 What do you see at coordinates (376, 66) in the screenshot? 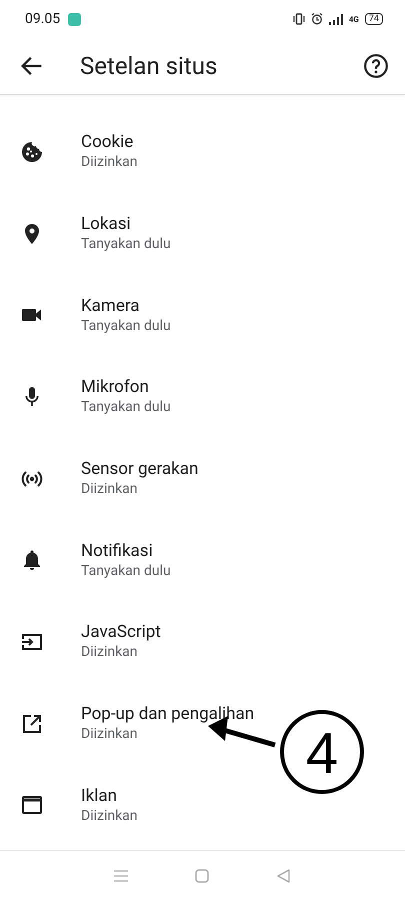
I see `help-icon` at bounding box center [376, 66].